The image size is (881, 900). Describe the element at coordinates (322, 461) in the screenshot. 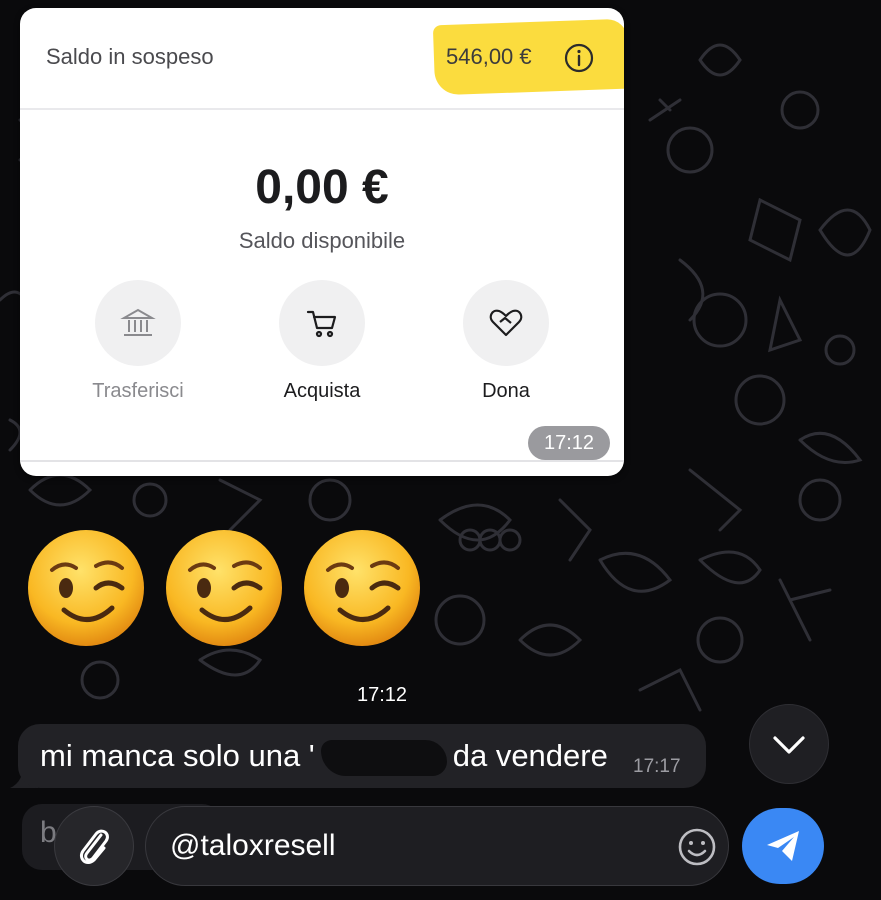

I see `card-divider` at that location.